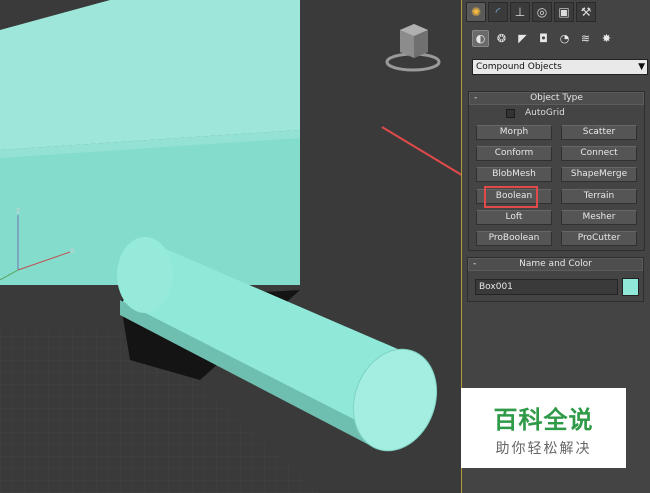 Image resolution: width=650 pixels, height=493 pixels. I want to click on category-dropdown: Compound Objects ▼, so click(560, 67).